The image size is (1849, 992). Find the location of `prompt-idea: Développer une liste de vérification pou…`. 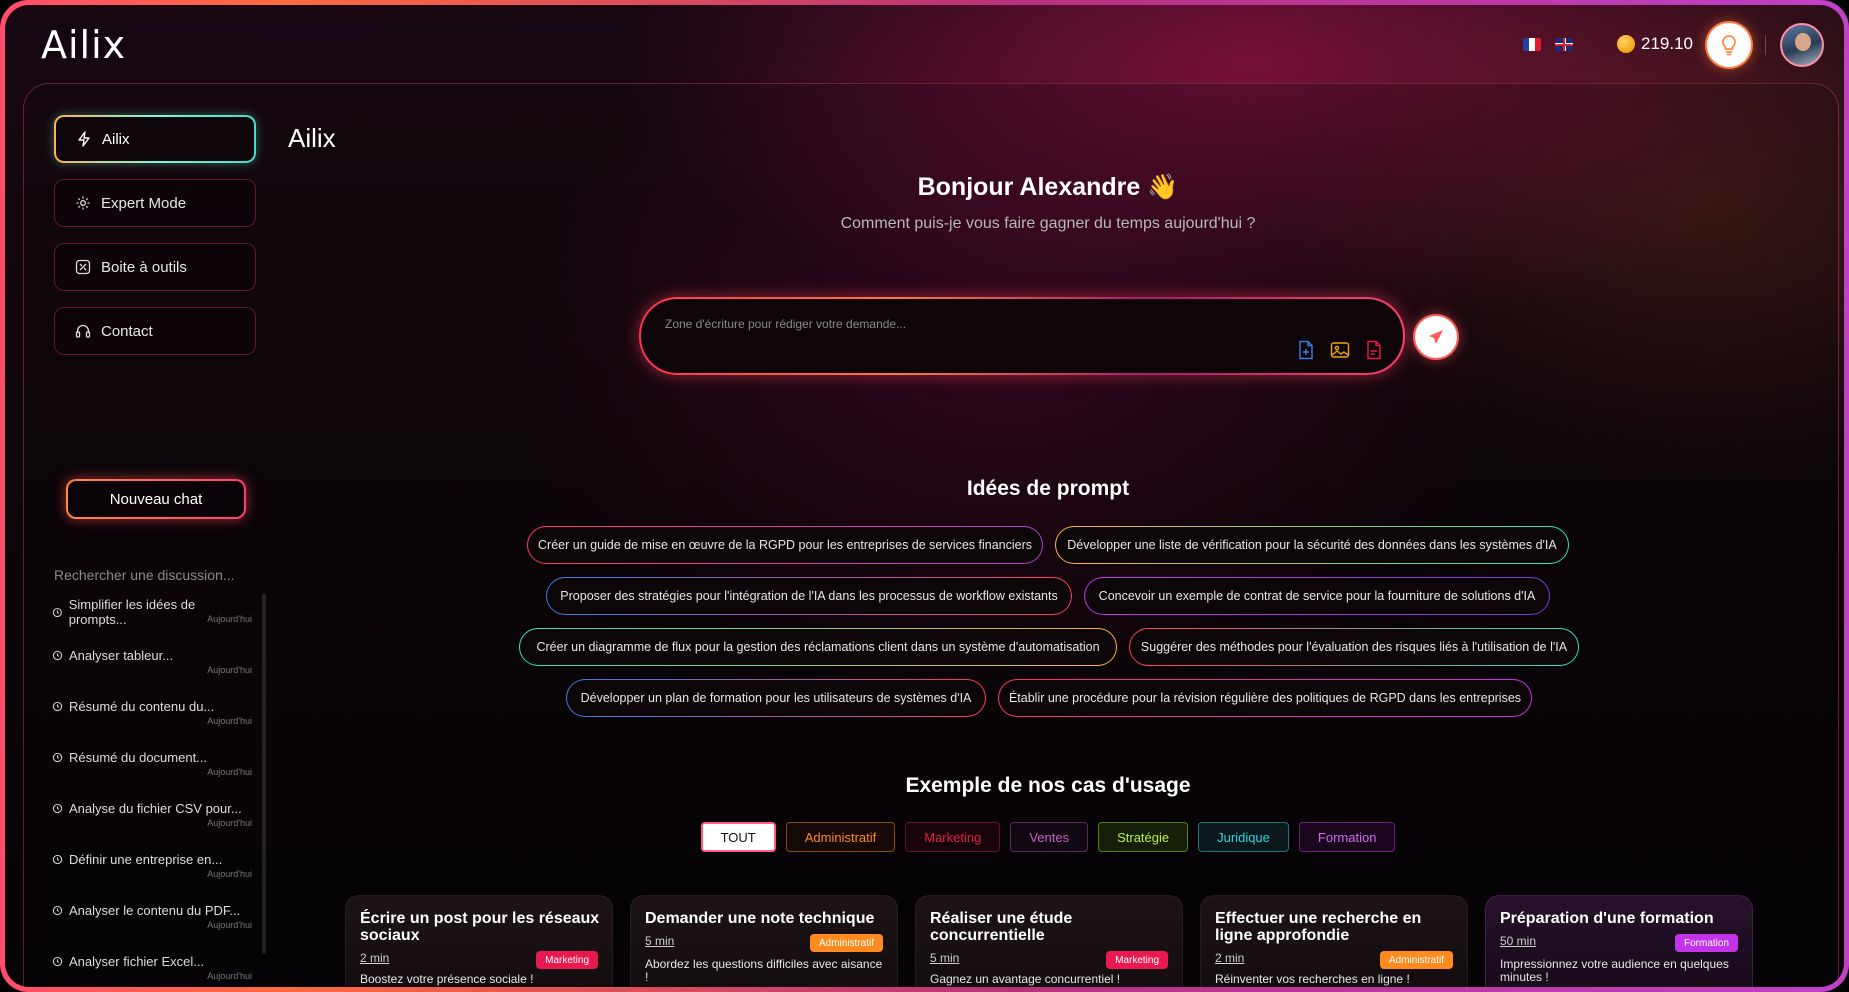

prompt-idea: Développer une liste de vérification pou… is located at coordinates (1312, 545).